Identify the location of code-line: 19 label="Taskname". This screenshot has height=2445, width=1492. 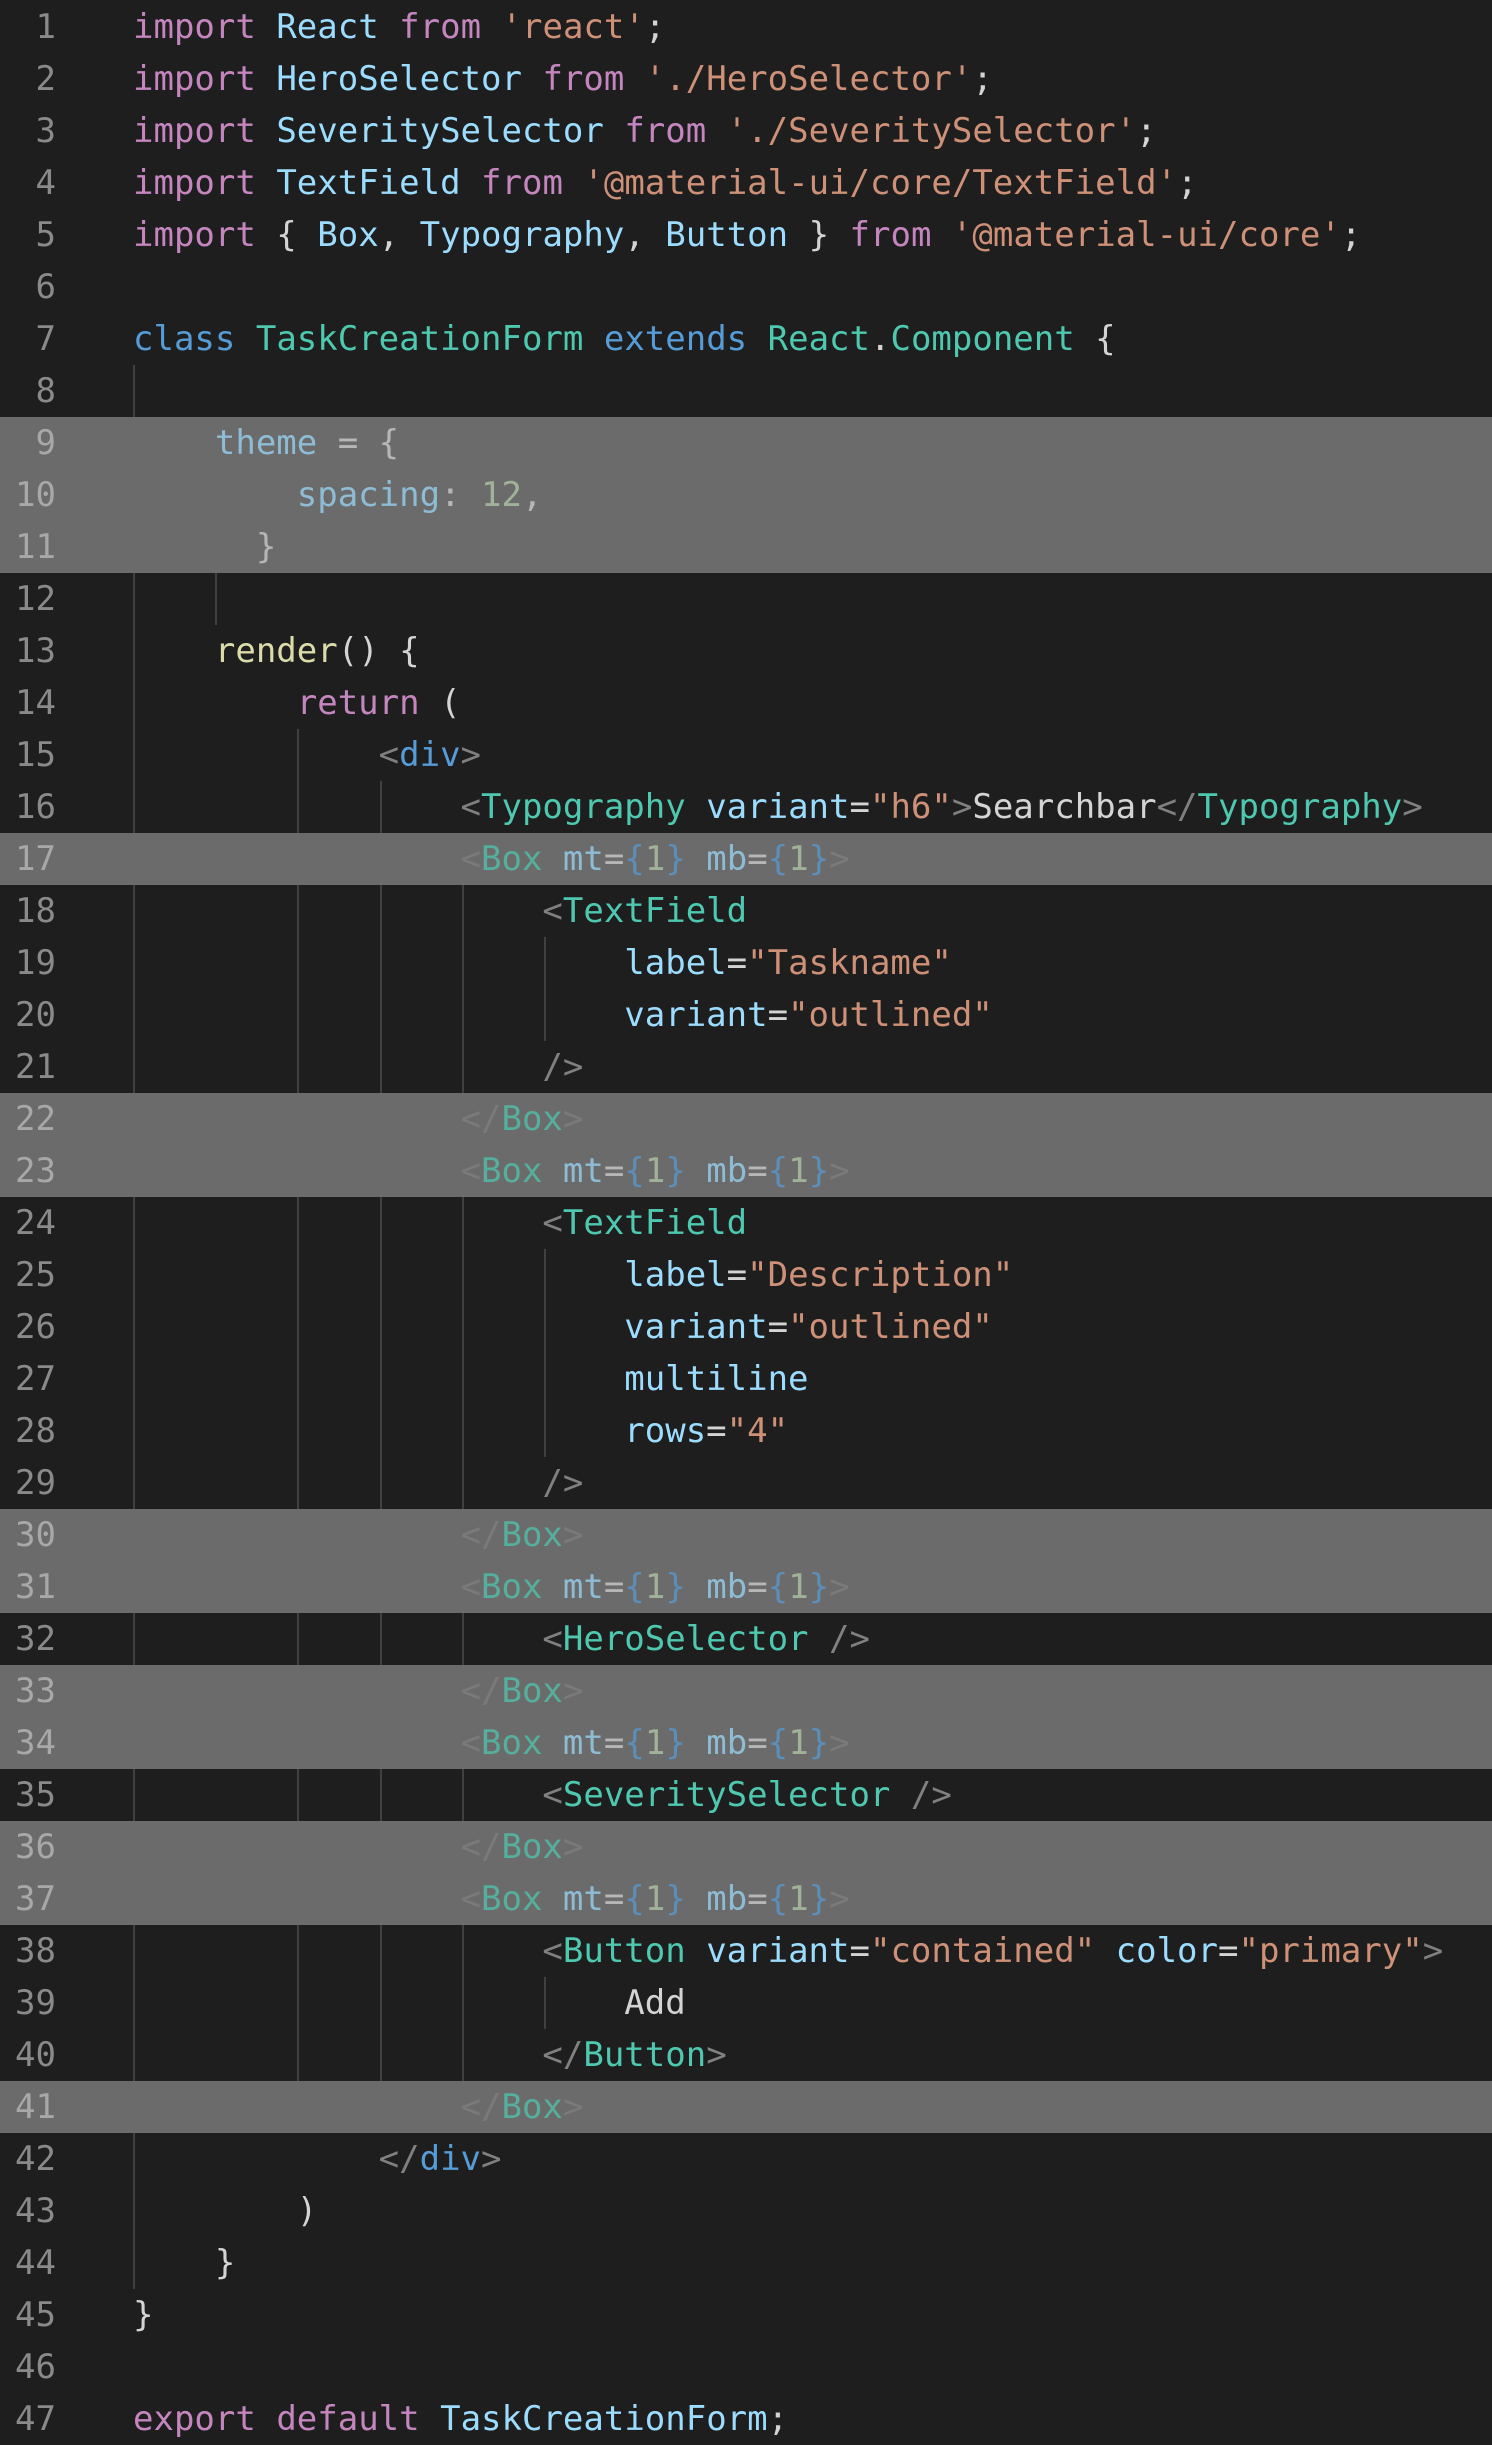
(746, 963).